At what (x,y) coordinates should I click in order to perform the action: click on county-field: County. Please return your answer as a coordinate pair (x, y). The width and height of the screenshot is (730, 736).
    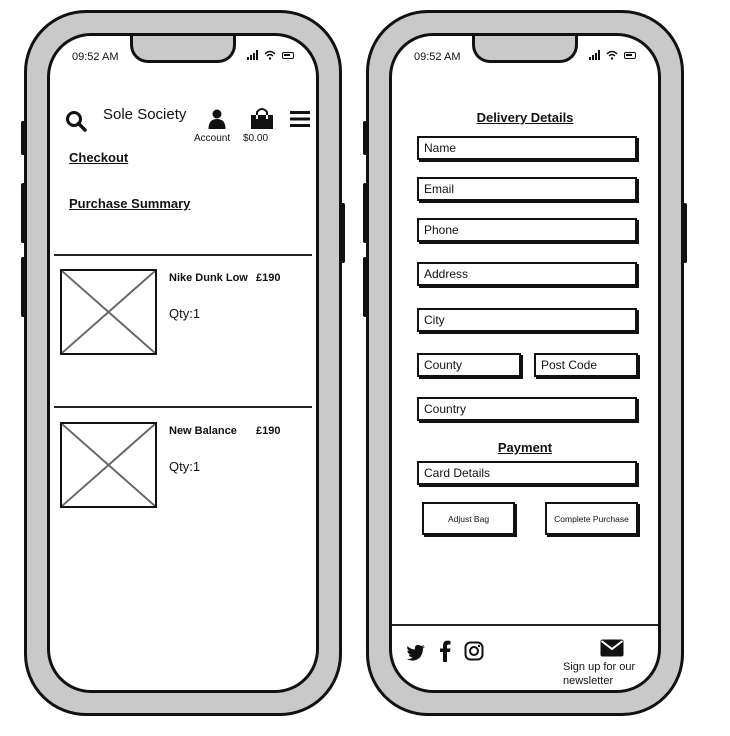
    Looking at the image, I should click on (469, 365).